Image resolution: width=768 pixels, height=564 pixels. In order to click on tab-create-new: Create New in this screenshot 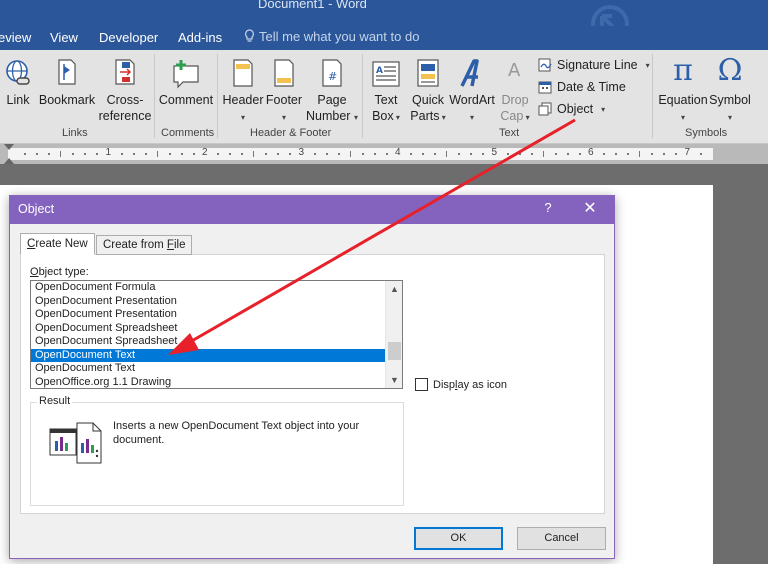, I will do `click(57, 244)`.